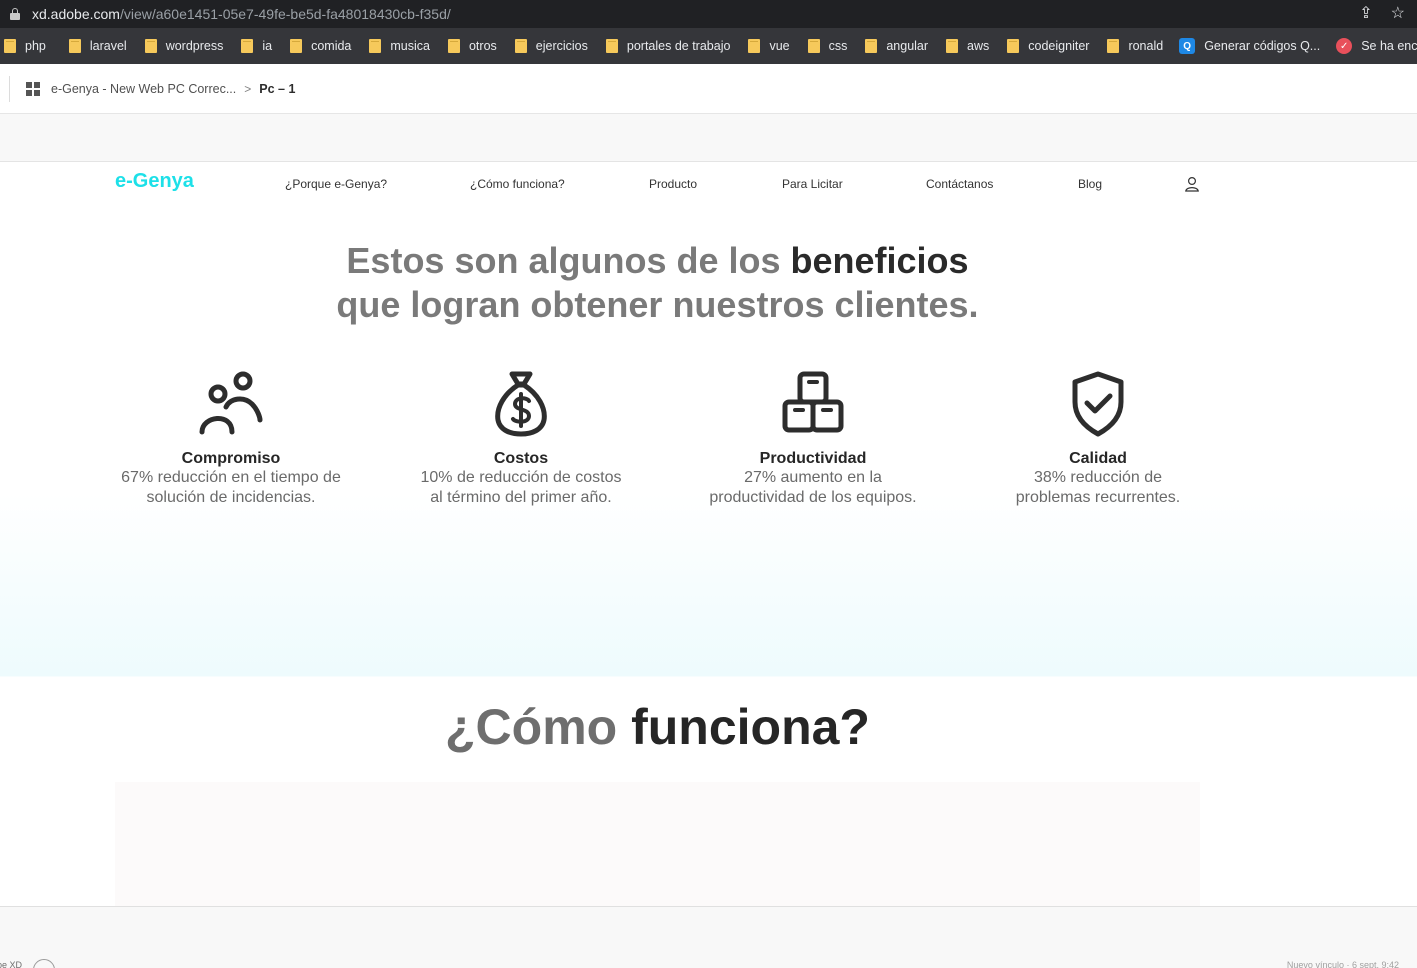 The image size is (1417, 968). What do you see at coordinates (231, 458) in the screenshot?
I see `benefit-title: Compromiso` at bounding box center [231, 458].